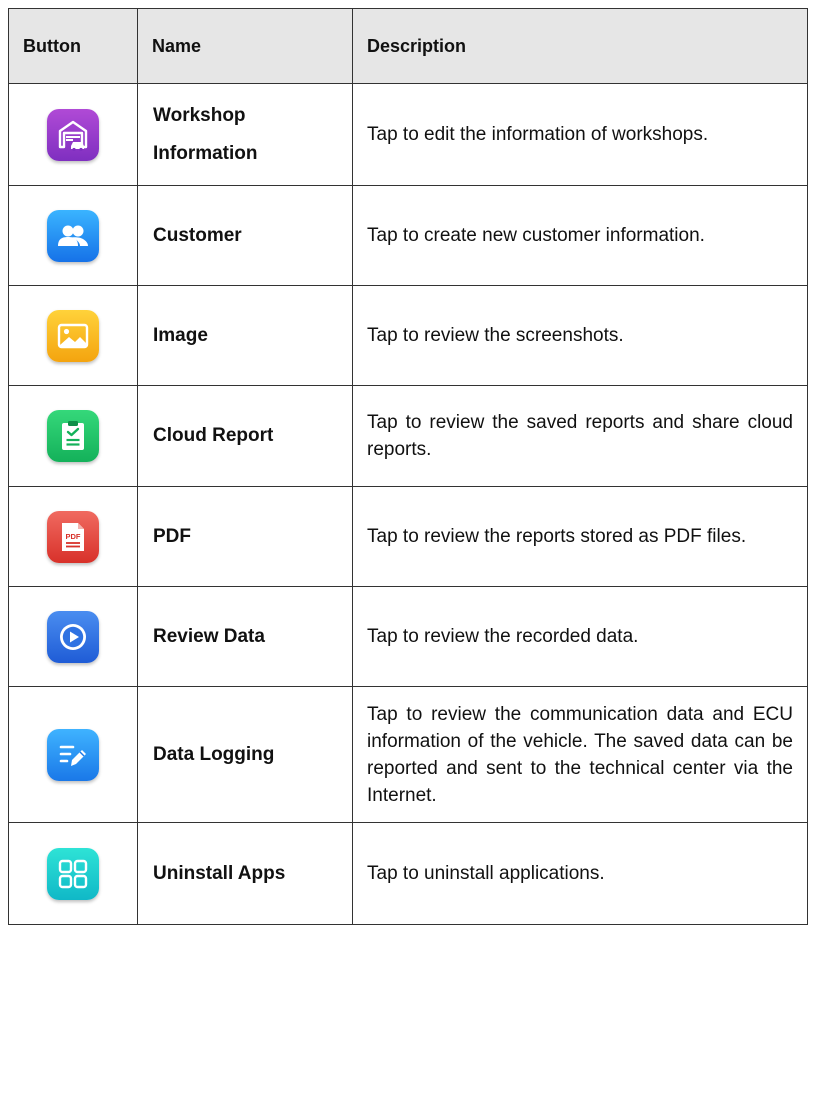  I want to click on row-description: Tap to create new customer information., so click(580, 235).